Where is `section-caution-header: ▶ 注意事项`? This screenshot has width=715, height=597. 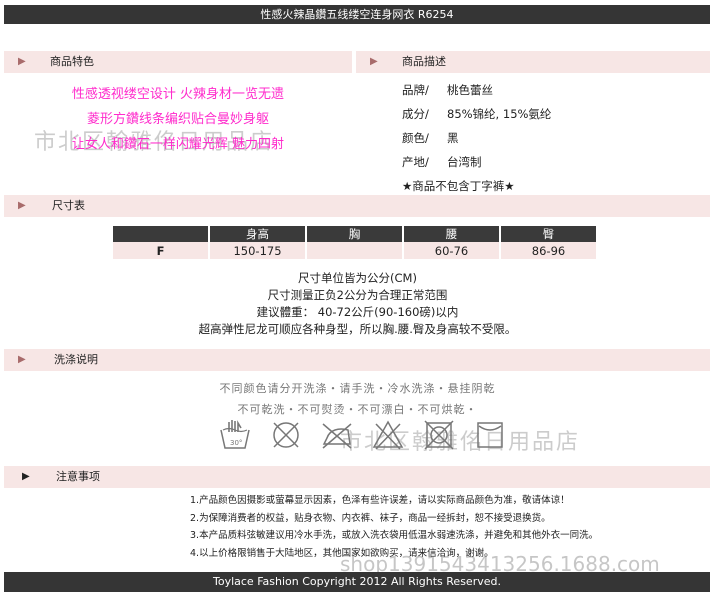 section-caution-header: ▶ 注意事项 is located at coordinates (357, 477).